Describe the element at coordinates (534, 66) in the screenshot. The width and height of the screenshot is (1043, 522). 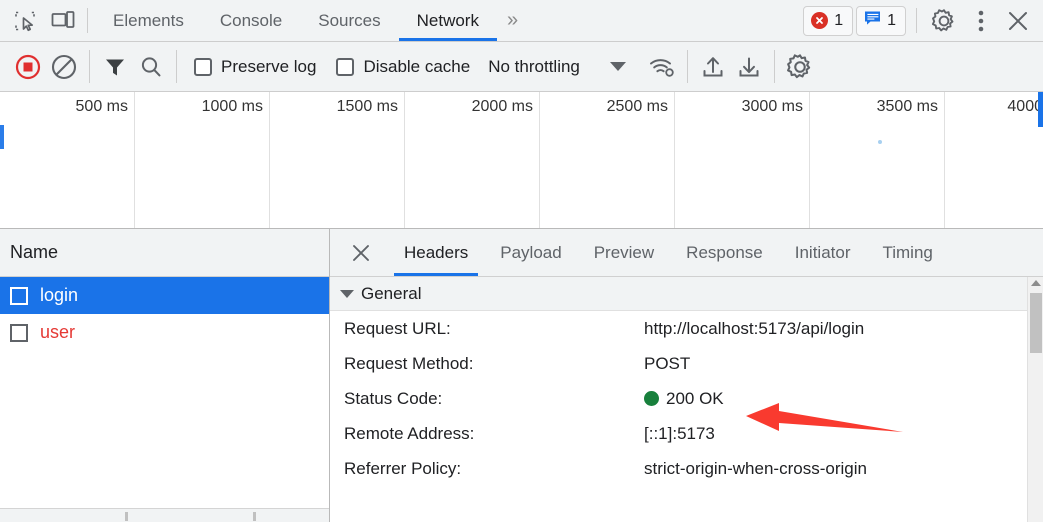
I see `throttling-value-label: No throttling` at that location.